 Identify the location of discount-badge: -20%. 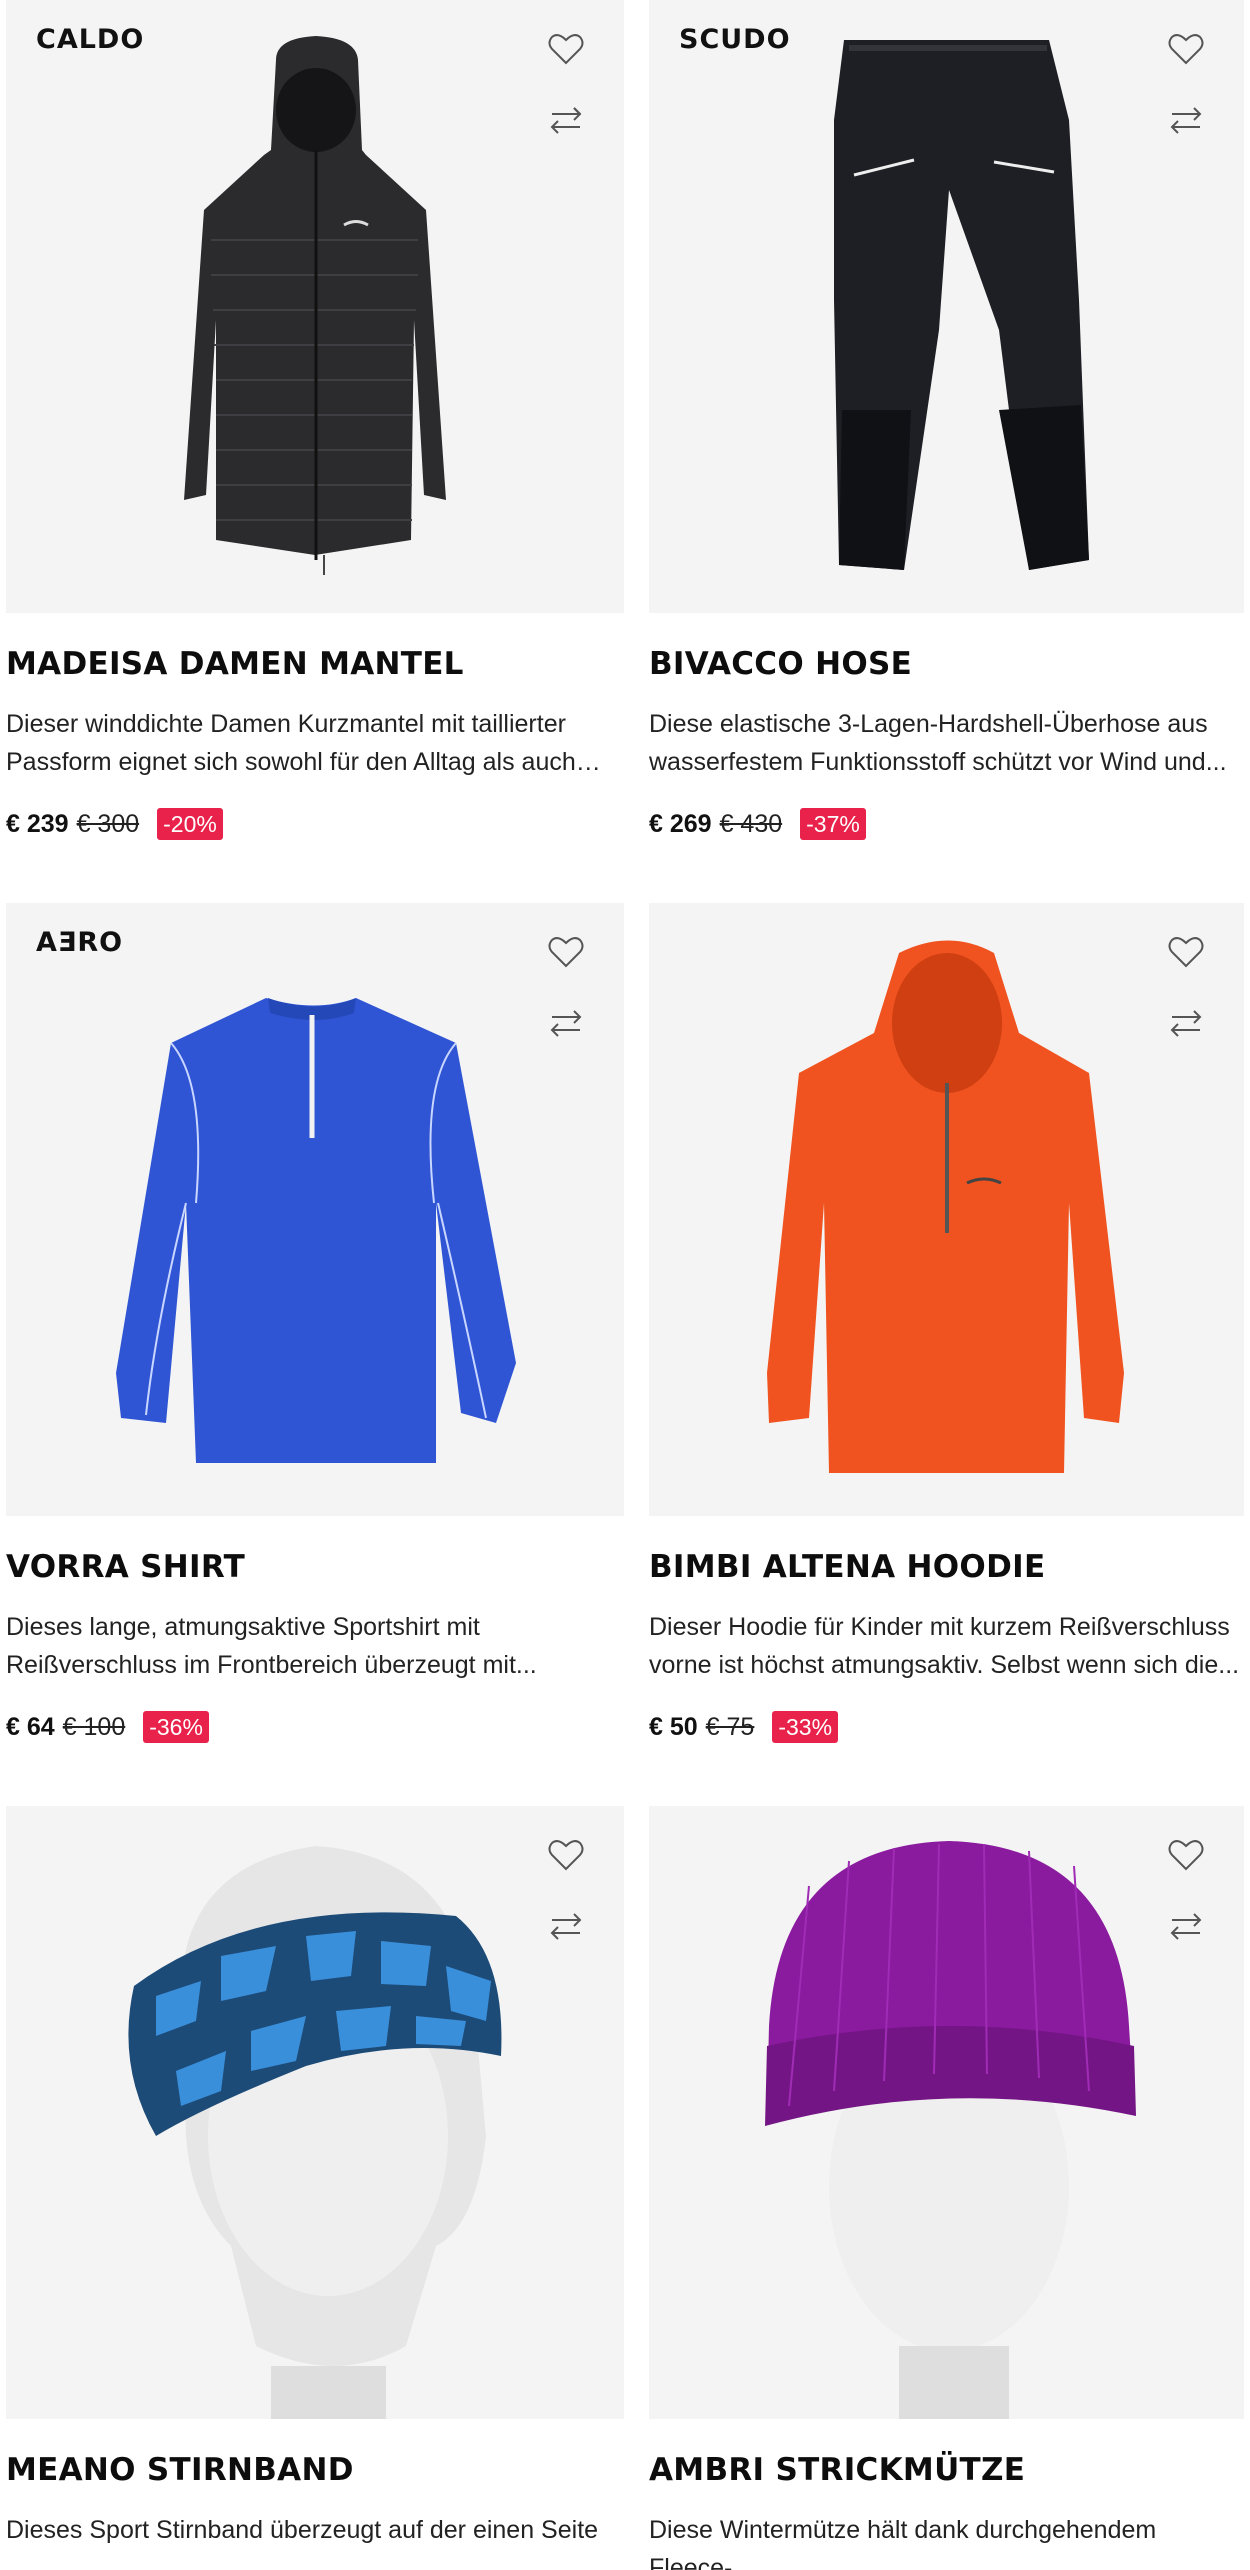
(190, 824).